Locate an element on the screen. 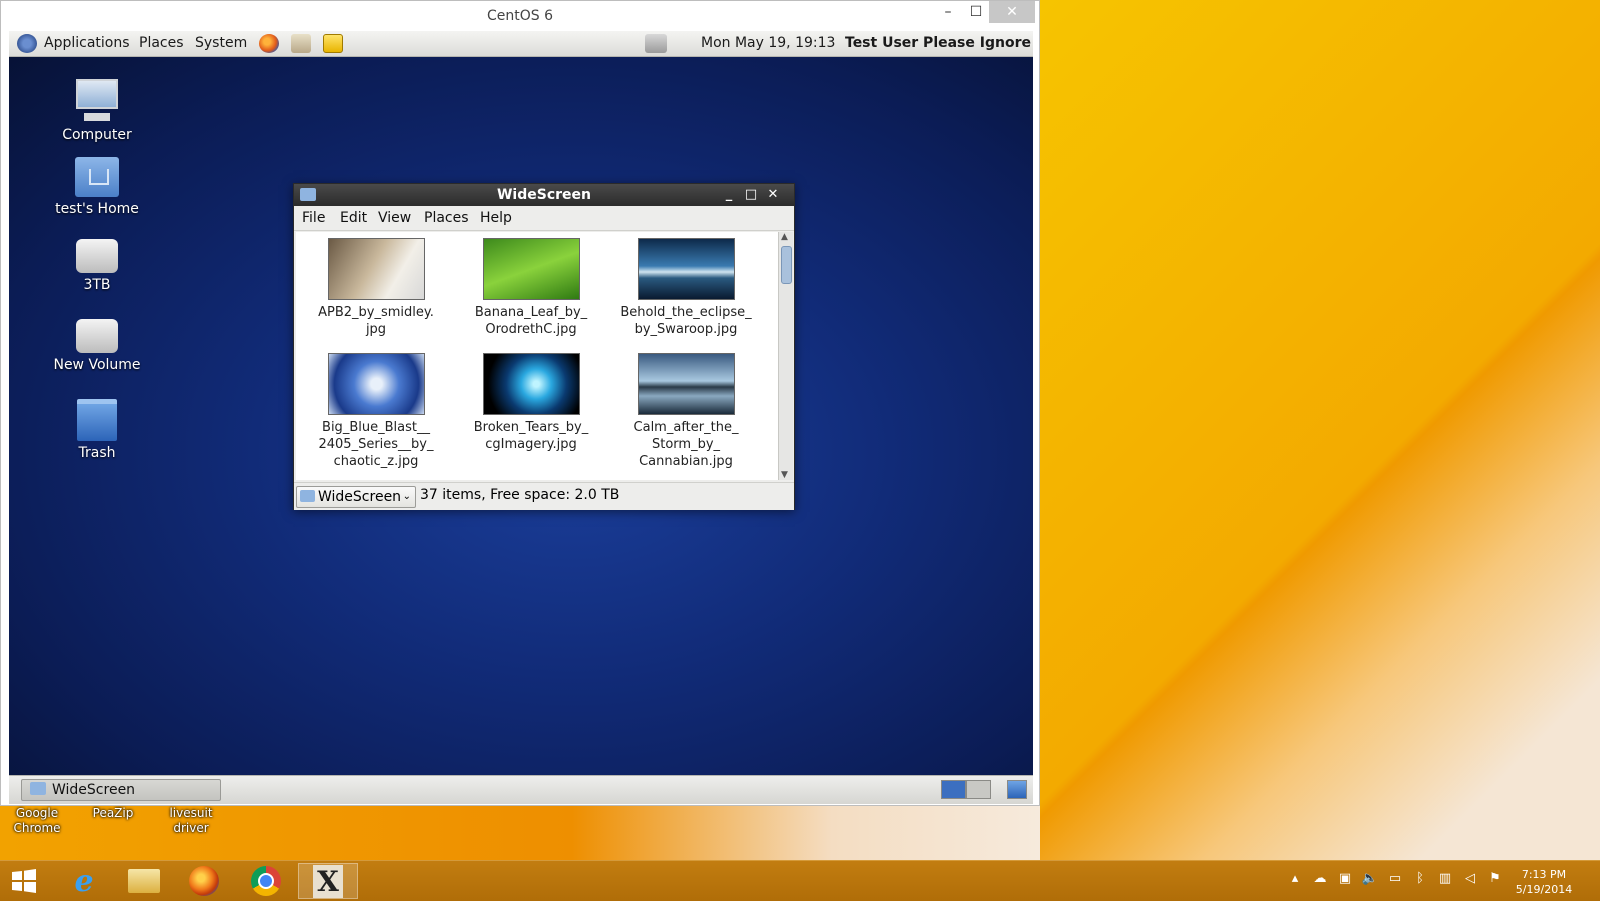 The image size is (1600, 901). taskbar-clock: 7:13 PM 5/19/2014 is located at coordinates (1544, 882).